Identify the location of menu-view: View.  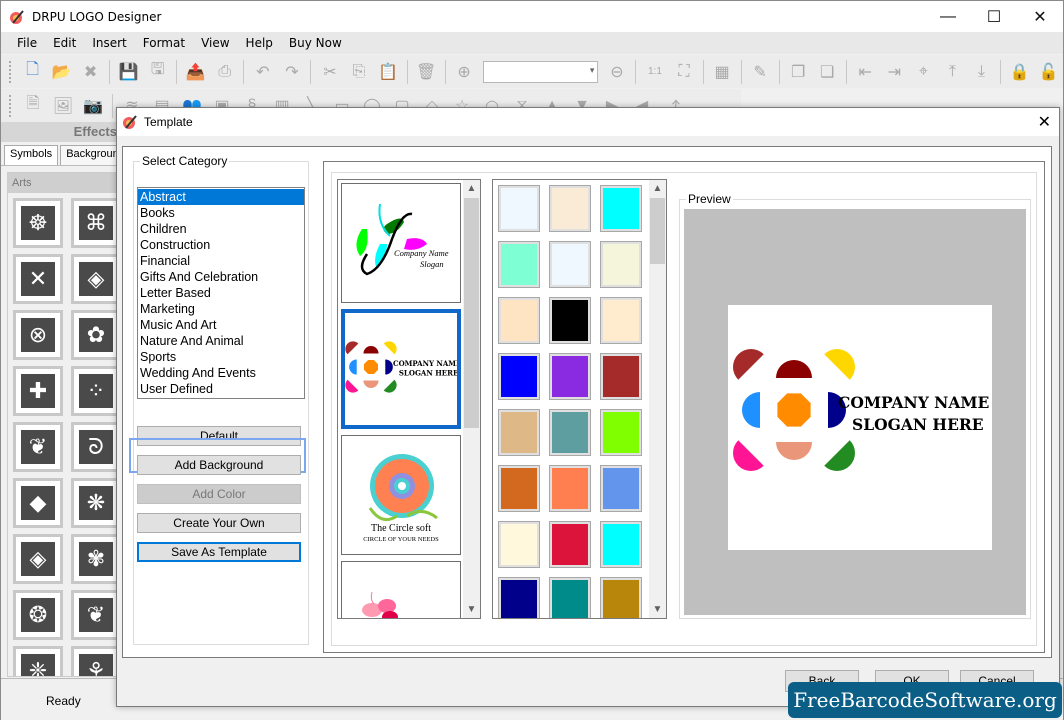
(215, 43).